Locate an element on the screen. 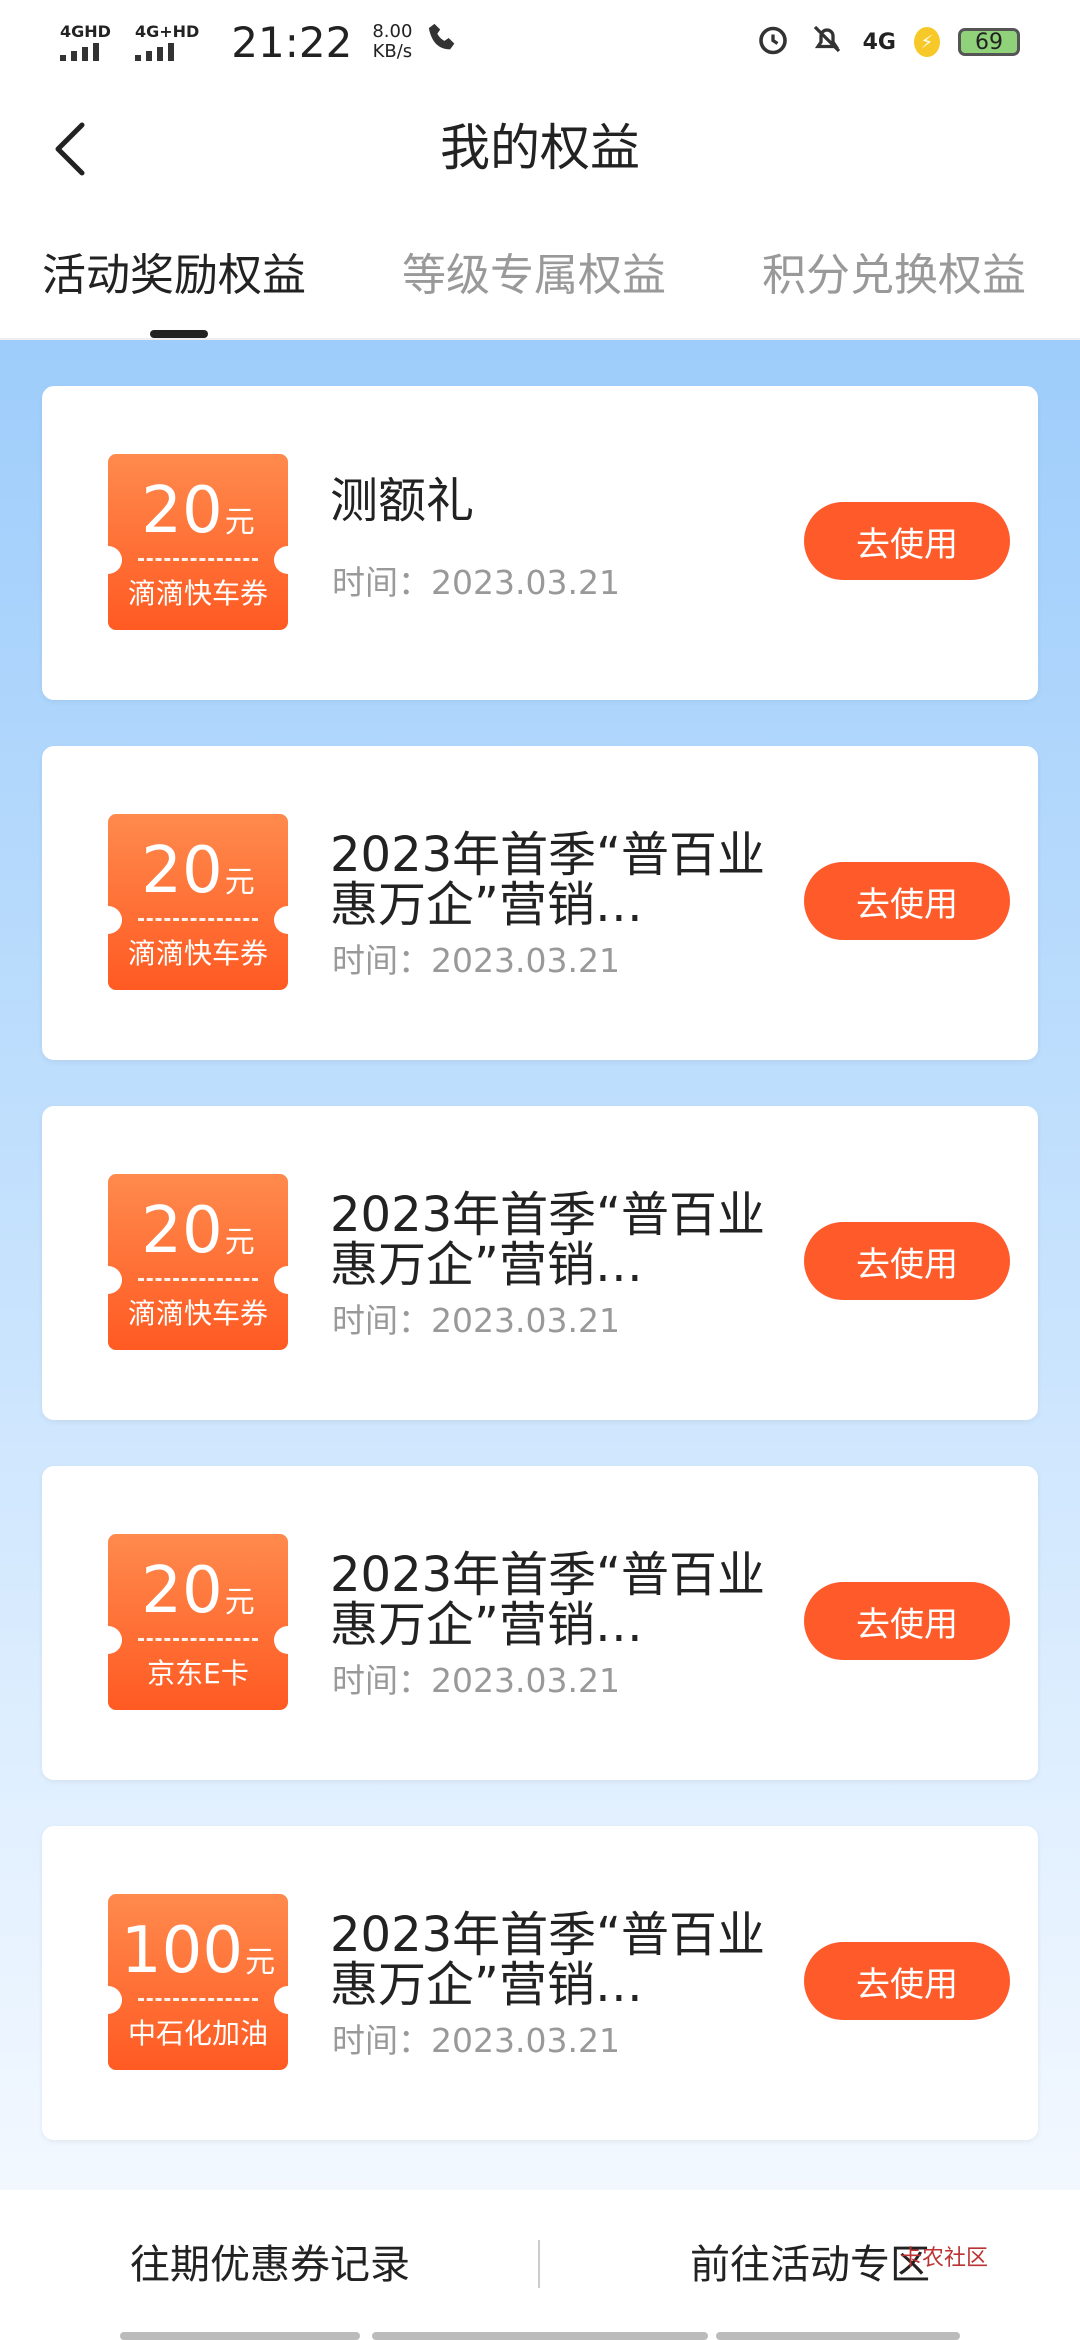 This screenshot has width=1080, height=2340. battery-icon: 69 is located at coordinates (989, 42).